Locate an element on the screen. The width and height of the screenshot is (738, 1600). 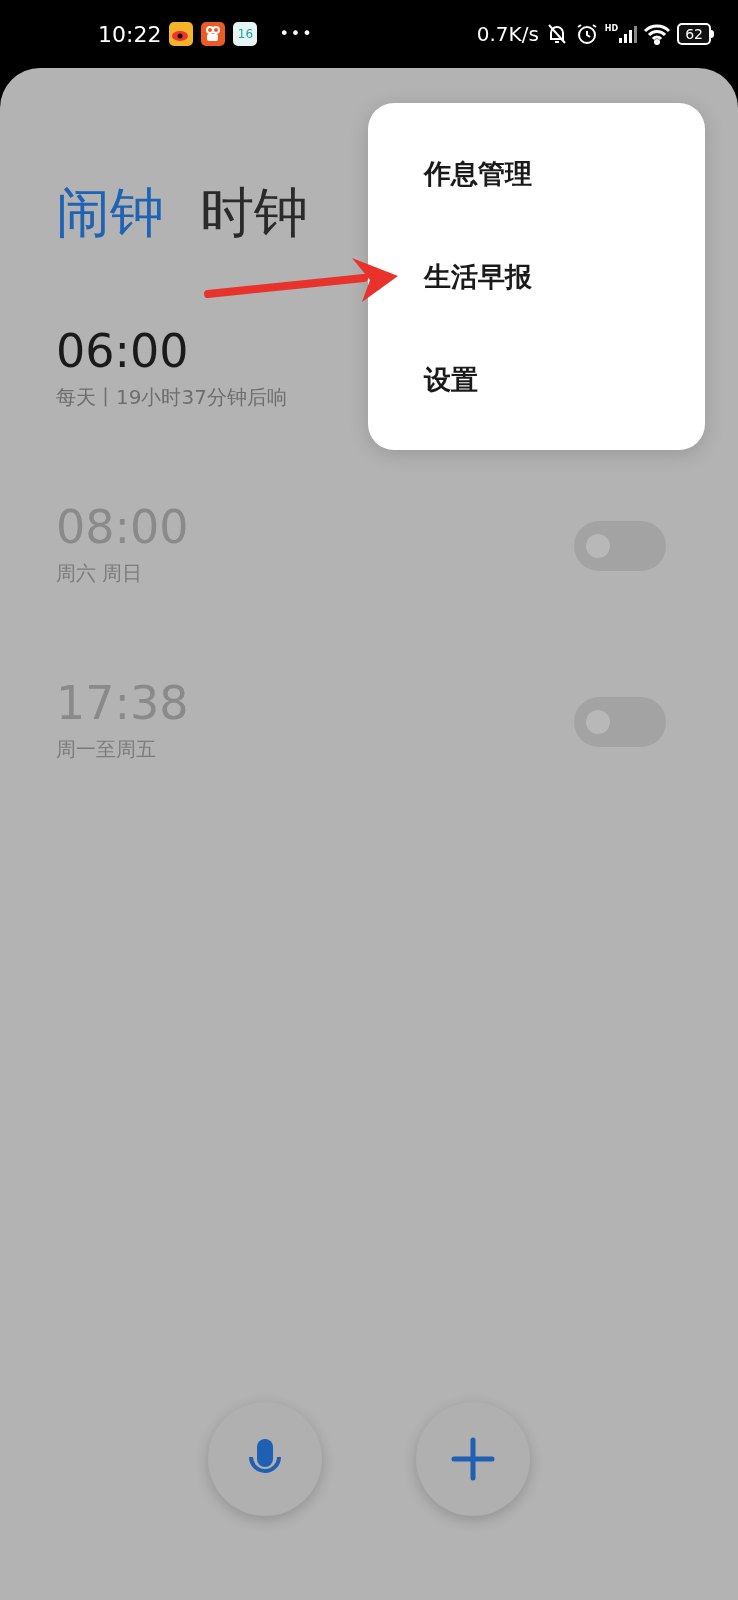
calendar-app-icon: 16 is located at coordinates (245, 34).